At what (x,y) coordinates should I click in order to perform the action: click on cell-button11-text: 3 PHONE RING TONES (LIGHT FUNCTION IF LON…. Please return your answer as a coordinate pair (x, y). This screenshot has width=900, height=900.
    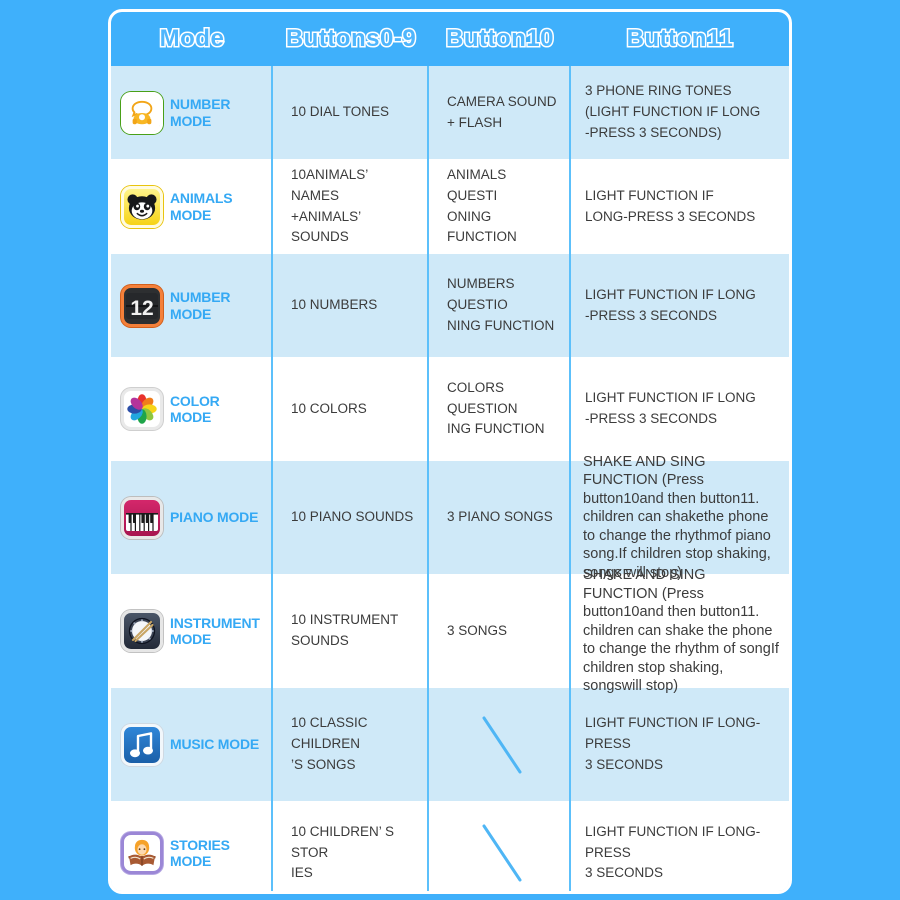
    Looking at the image, I should click on (673, 111).